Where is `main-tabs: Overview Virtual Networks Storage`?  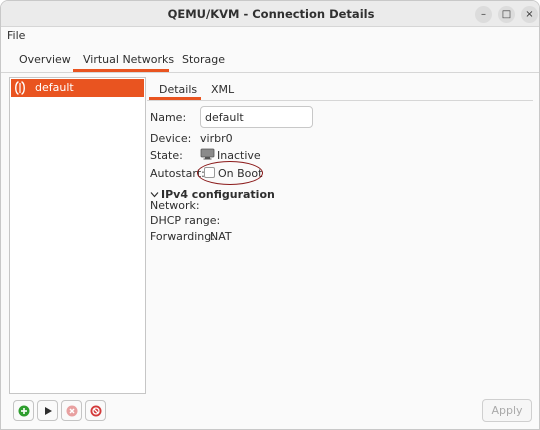 main-tabs: Overview Virtual Networks Storage is located at coordinates (270, 60).